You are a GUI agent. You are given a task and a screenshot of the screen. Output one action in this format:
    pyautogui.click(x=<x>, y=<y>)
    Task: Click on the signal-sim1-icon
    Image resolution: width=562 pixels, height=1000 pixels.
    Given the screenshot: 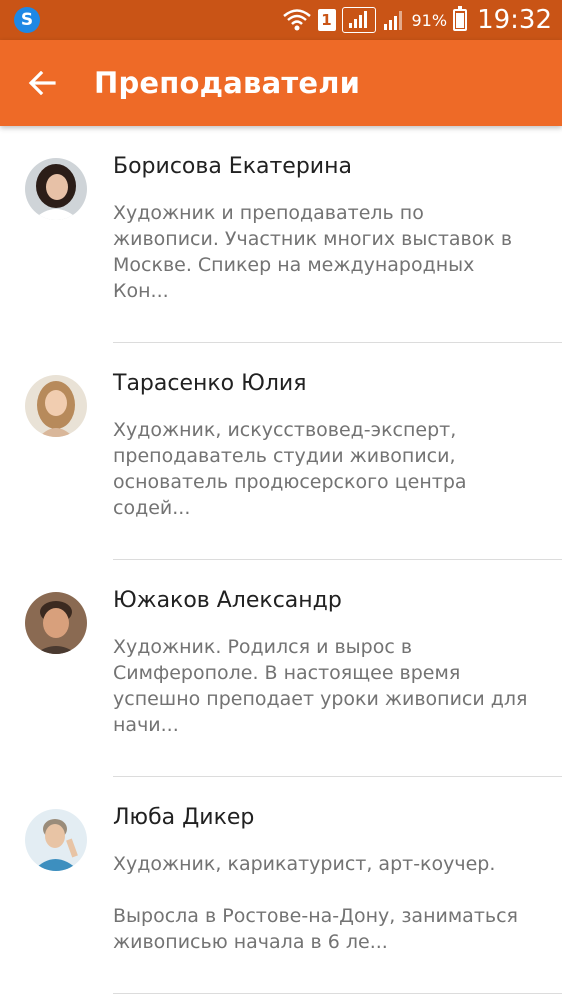 What is the action you would take?
    pyautogui.click(x=358, y=20)
    